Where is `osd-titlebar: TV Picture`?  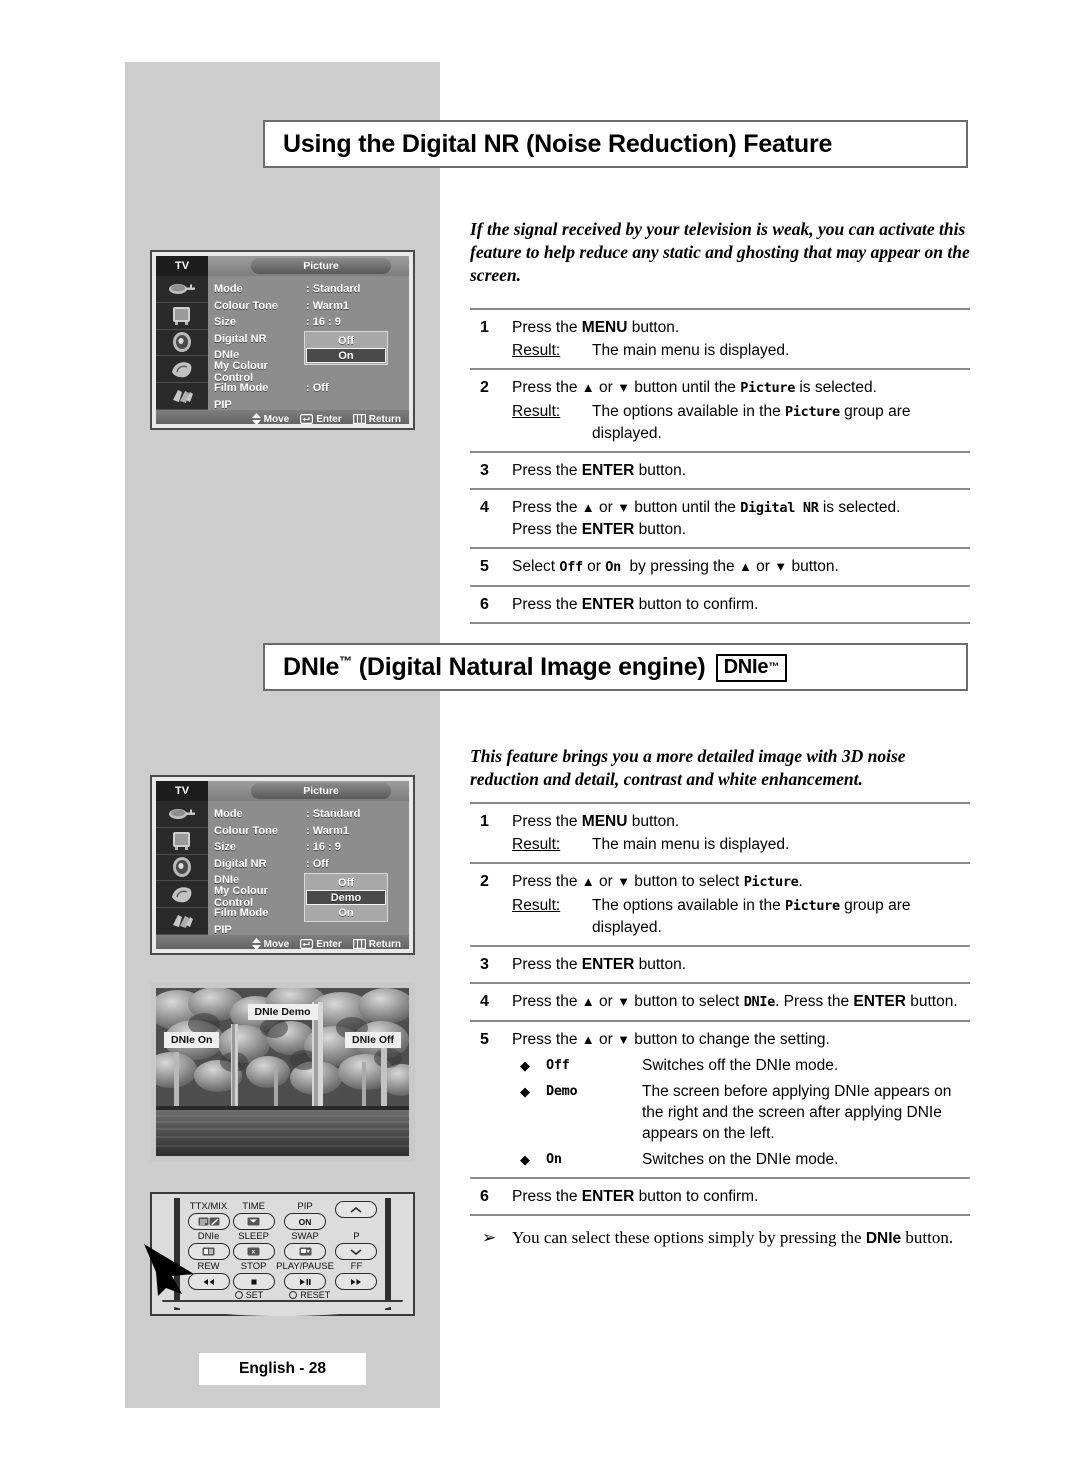
osd-titlebar: TV Picture is located at coordinates (282, 266).